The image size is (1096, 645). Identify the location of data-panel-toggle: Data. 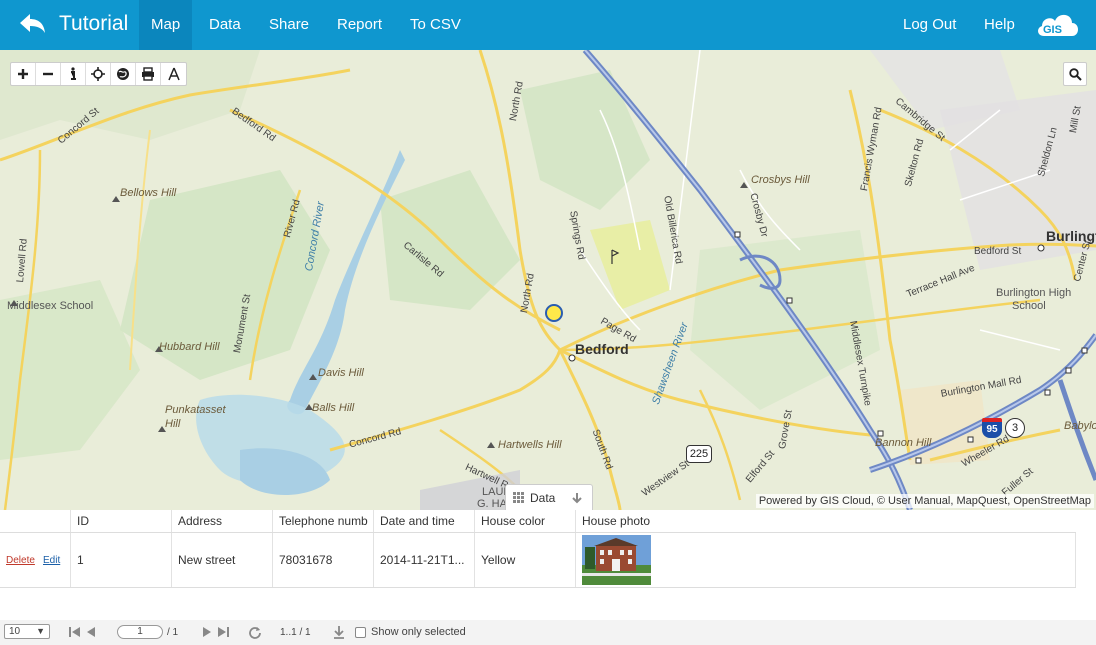
(549, 497).